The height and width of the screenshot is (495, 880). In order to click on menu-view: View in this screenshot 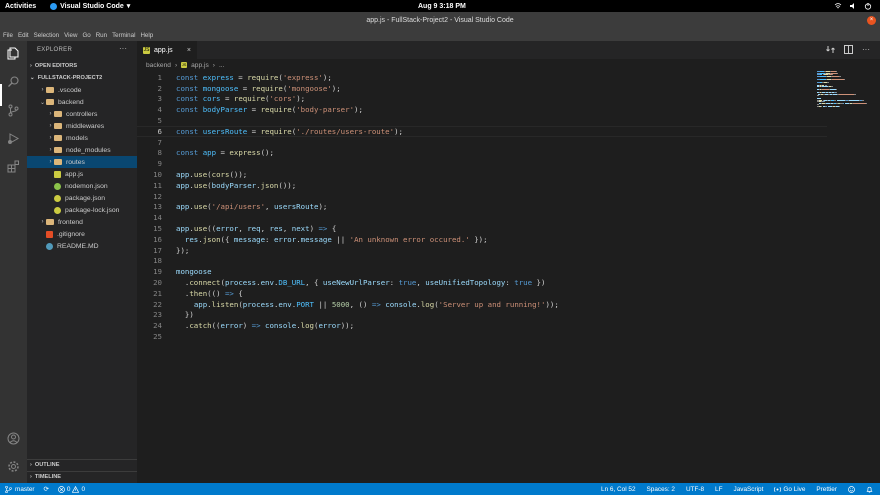, I will do `click(70, 35)`.